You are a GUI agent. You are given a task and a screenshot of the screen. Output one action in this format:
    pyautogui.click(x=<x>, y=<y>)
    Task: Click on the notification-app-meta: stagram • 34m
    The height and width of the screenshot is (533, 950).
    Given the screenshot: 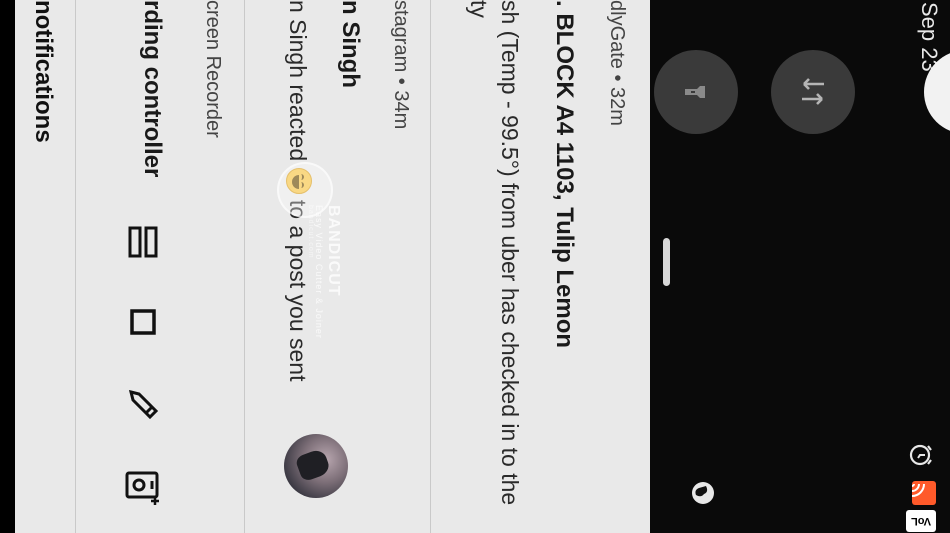 What is the action you would take?
    pyautogui.click(x=401, y=65)
    